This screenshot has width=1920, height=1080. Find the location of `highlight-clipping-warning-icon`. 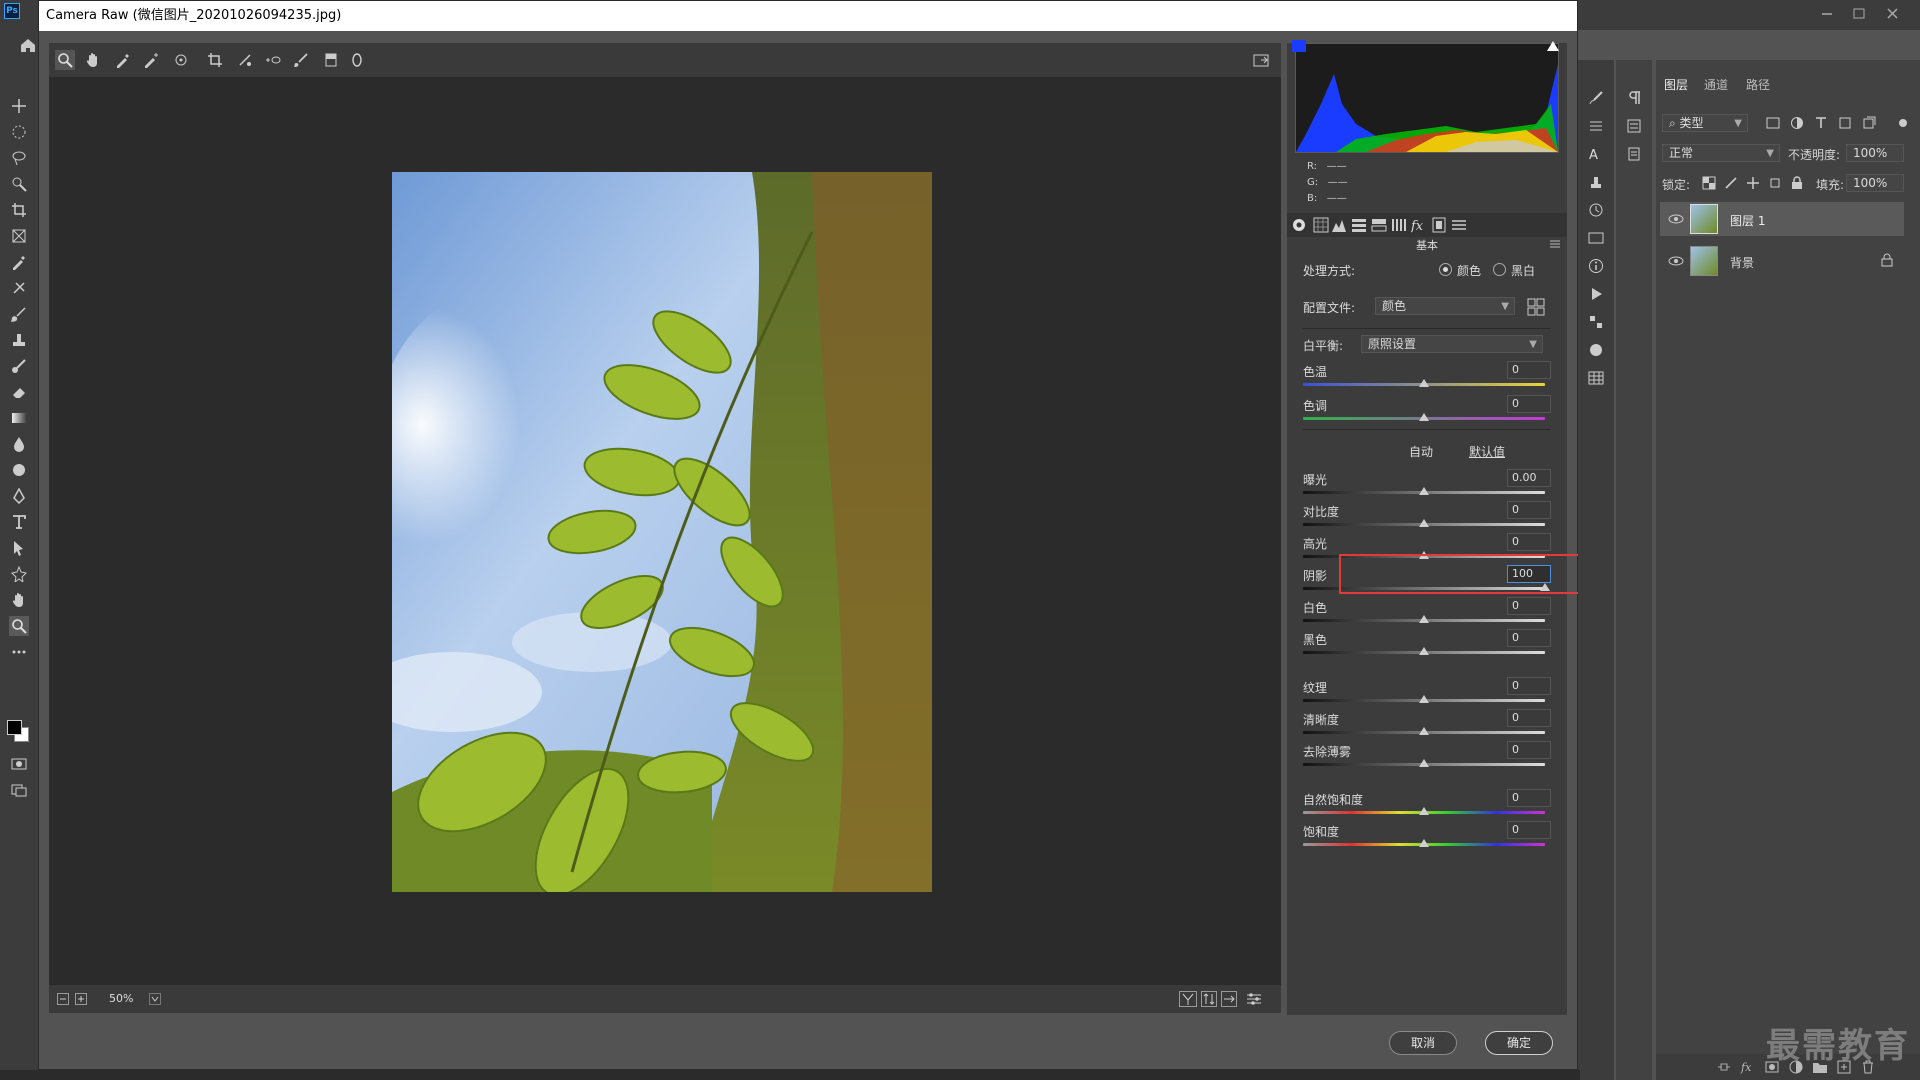

highlight-clipping-warning-icon is located at coordinates (1553, 46).